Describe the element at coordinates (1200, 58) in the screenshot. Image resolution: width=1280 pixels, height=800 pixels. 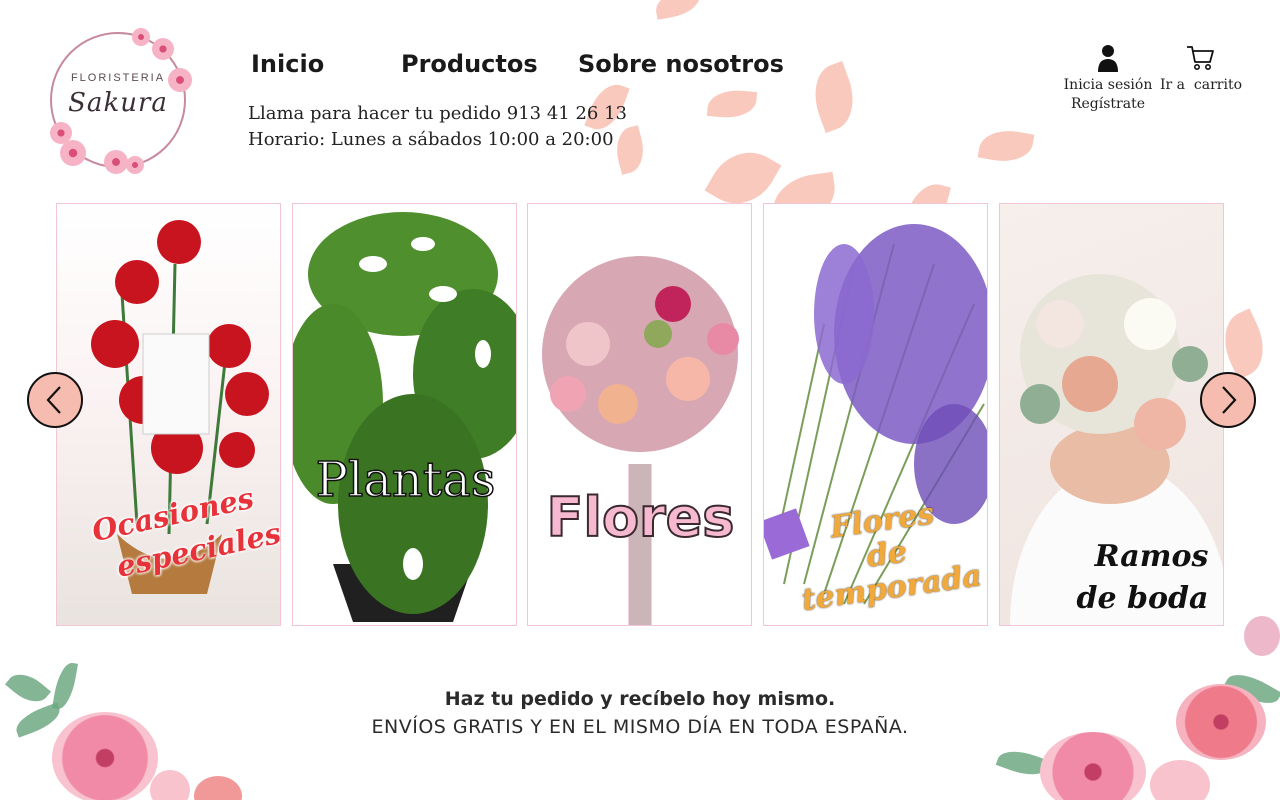
I see `cart-icon` at that location.